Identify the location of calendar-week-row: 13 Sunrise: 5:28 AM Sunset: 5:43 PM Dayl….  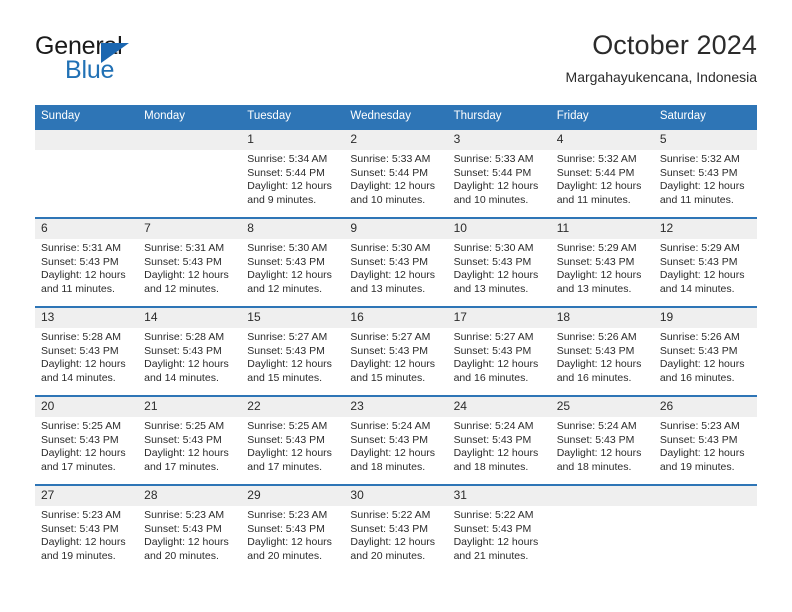
(396, 351).